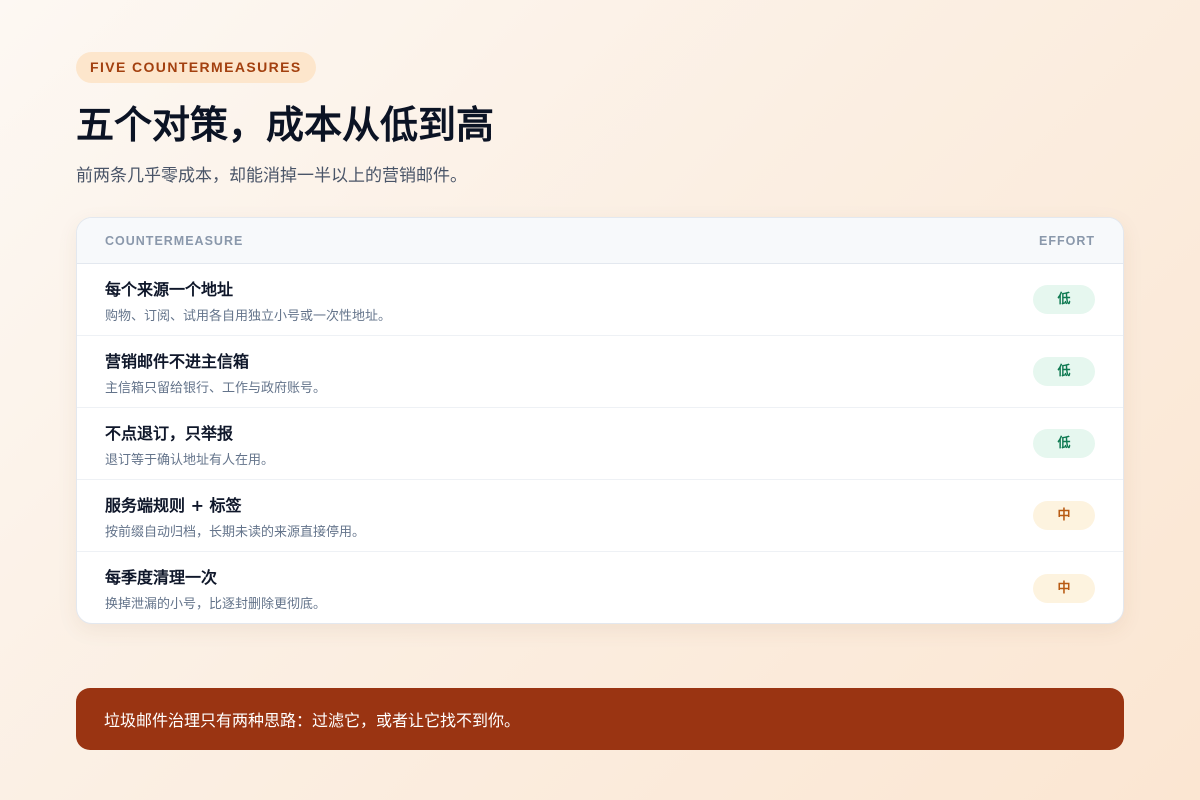 The width and height of the screenshot is (1200, 800). Describe the element at coordinates (600, 719) in the screenshot. I see `summary-banner: 垃圾邮件治理只有两种思路：过滤它，或者让它找不到你。` at that location.